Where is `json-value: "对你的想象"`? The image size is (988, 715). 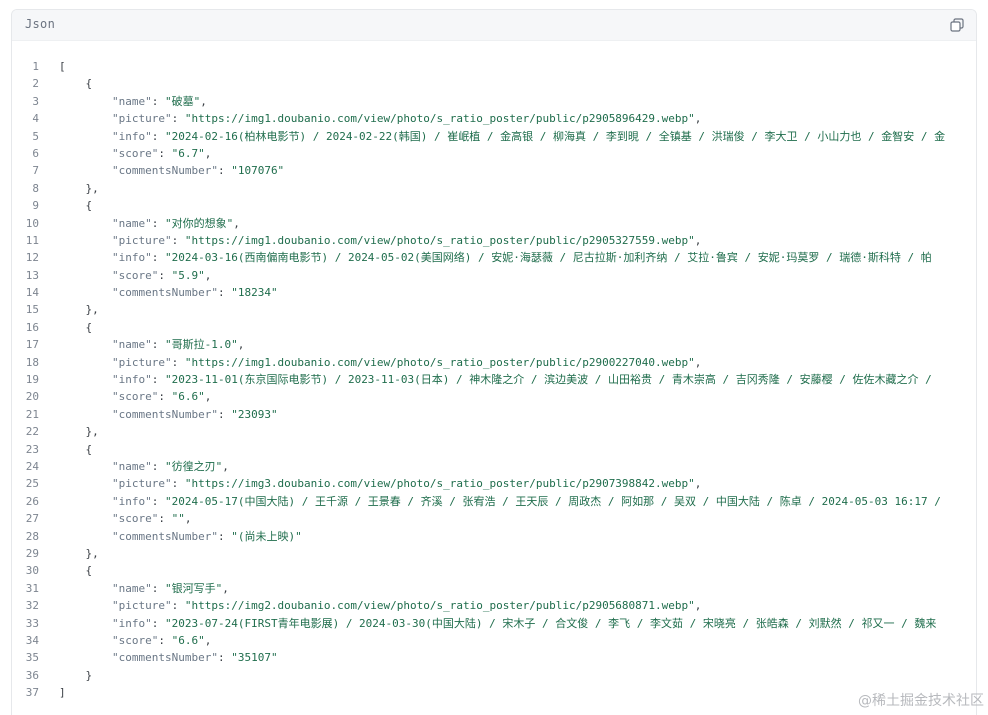 json-value: "对你的想象" is located at coordinates (199, 223).